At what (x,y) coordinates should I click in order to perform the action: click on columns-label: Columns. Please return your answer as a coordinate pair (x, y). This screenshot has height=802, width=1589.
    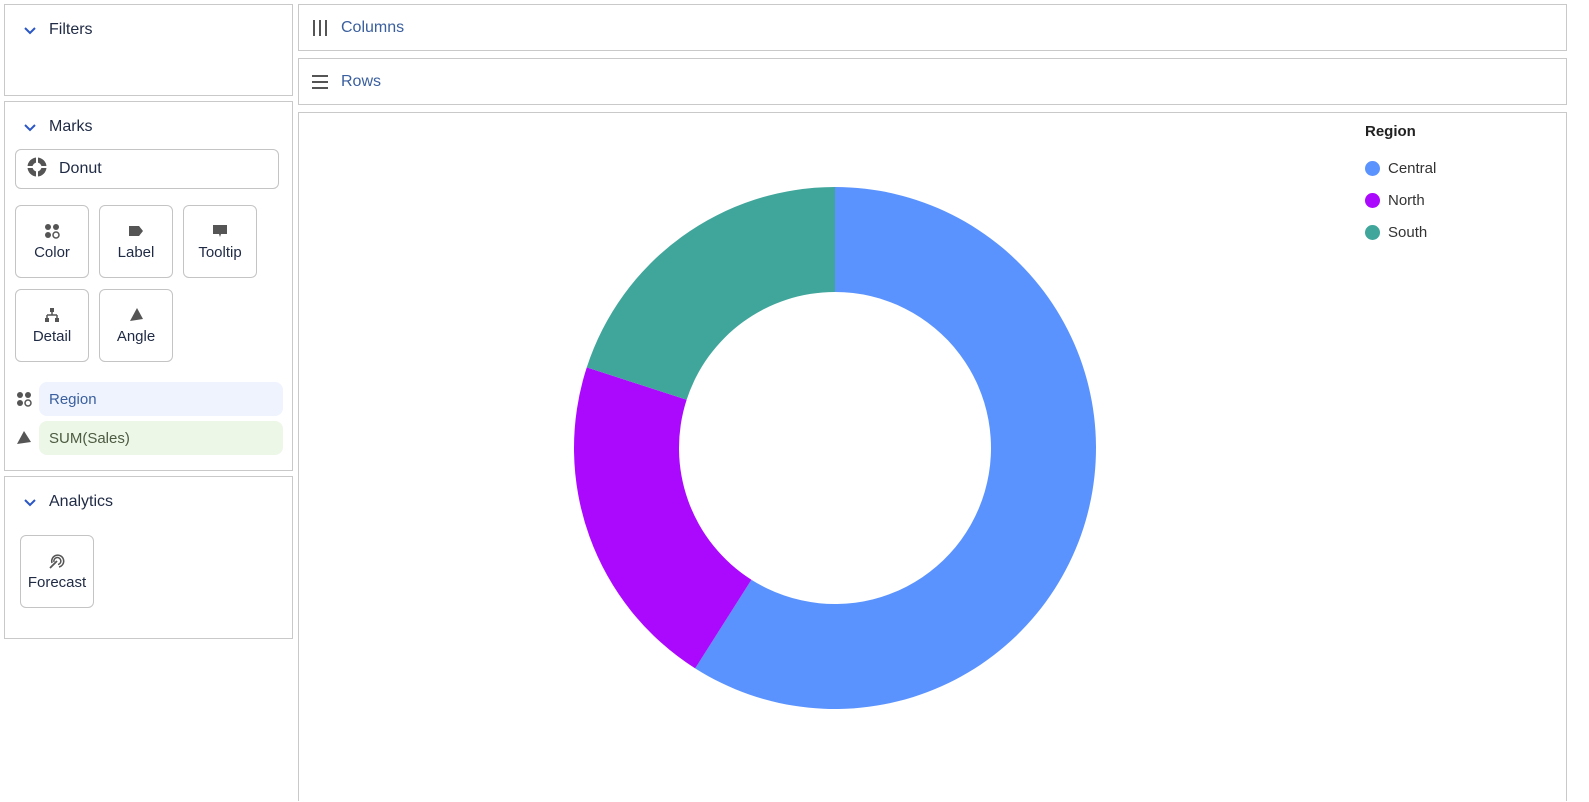
    Looking at the image, I should click on (373, 27).